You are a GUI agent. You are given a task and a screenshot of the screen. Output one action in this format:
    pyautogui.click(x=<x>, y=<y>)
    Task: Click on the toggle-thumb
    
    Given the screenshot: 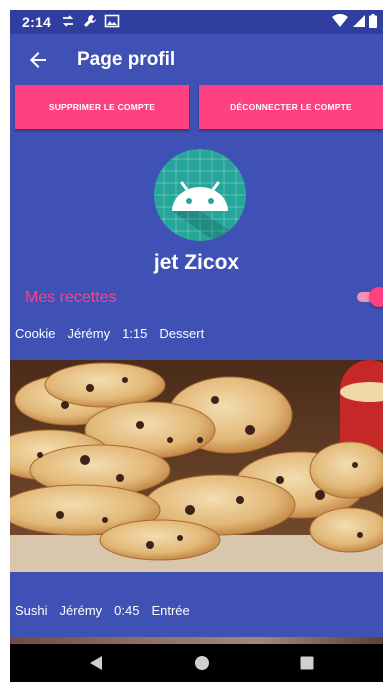 What is the action you would take?
    pyautogui.click(x=376, y=297)
    